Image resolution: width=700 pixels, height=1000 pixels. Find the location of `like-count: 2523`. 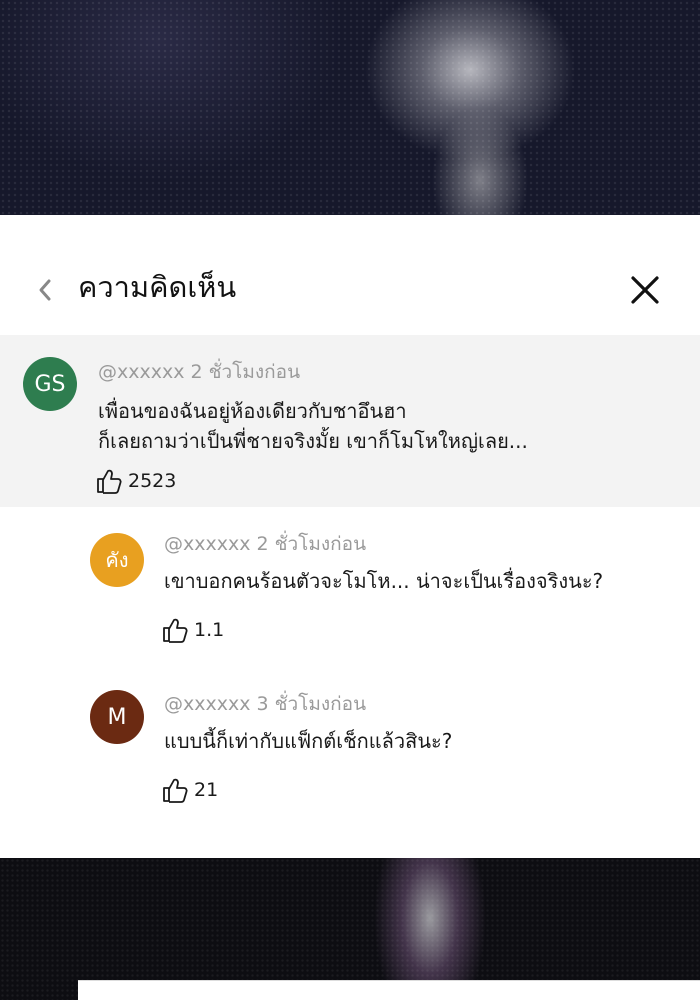

like-count: 2523 is located at coordinates (152, 481).